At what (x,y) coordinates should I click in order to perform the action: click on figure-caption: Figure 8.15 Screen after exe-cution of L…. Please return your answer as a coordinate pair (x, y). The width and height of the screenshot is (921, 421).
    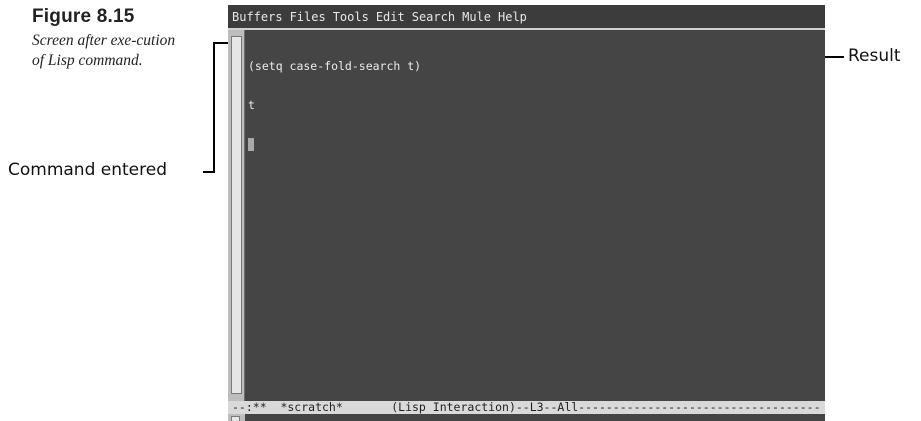
    Looking at the image, I should click on (119, 38).